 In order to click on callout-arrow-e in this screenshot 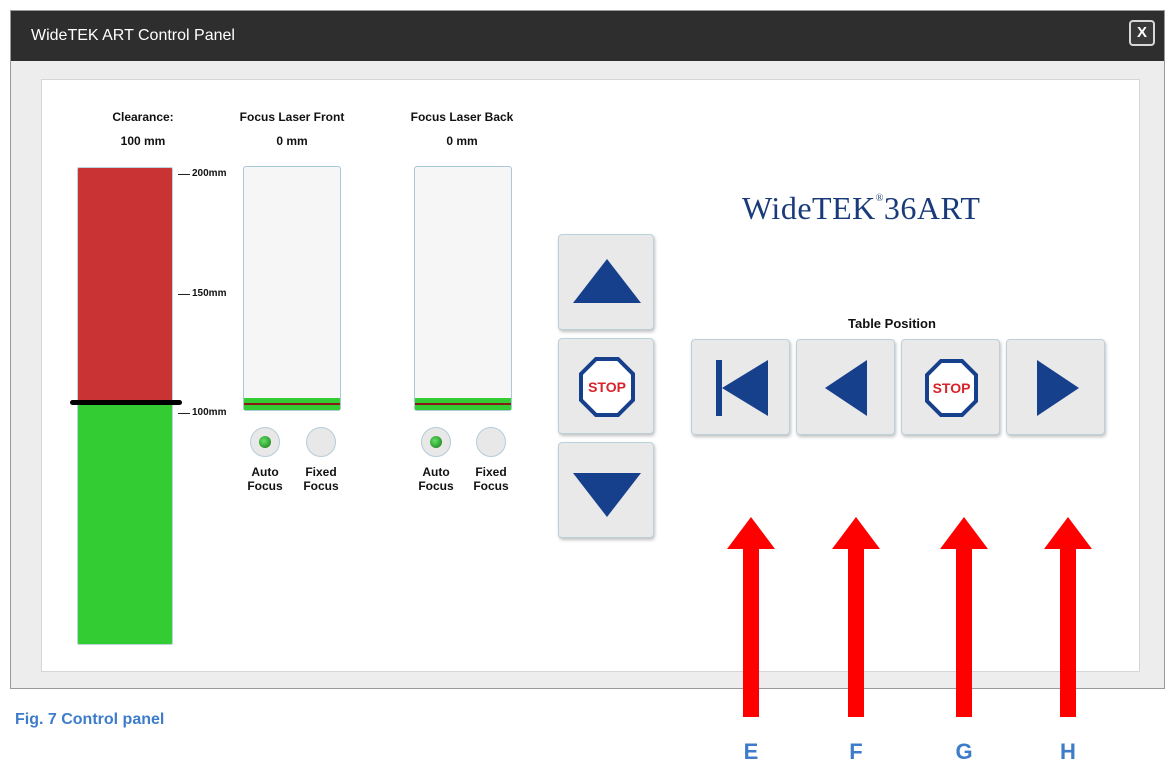, I will do `click(751, 617)`.